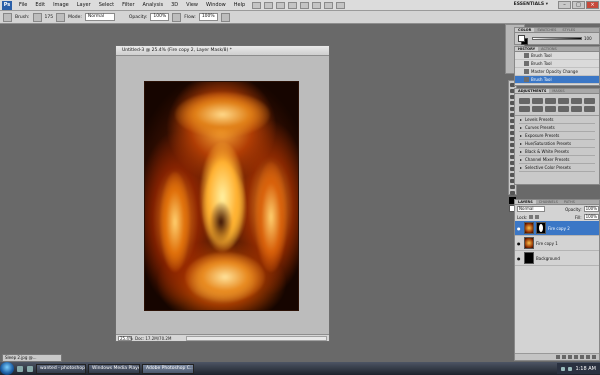  Describe the element at coordinates (177, 17) in the screenshot. I see `pressure-opacity-icon` at that location.